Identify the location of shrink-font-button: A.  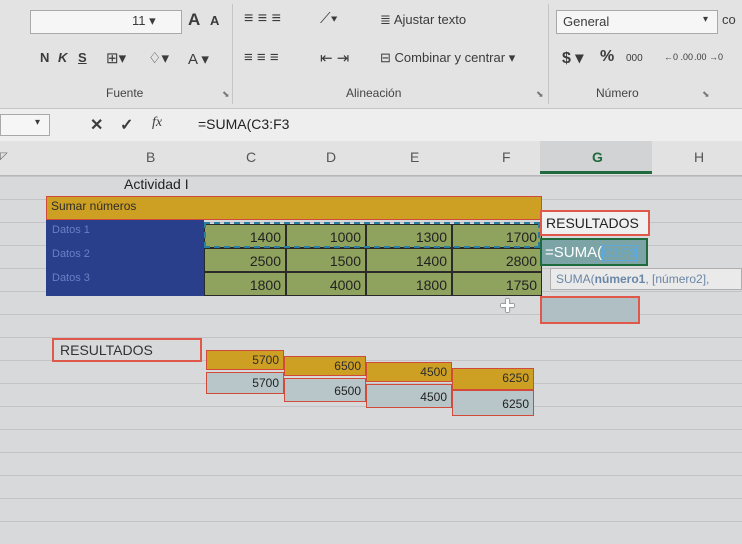
(214, 20).